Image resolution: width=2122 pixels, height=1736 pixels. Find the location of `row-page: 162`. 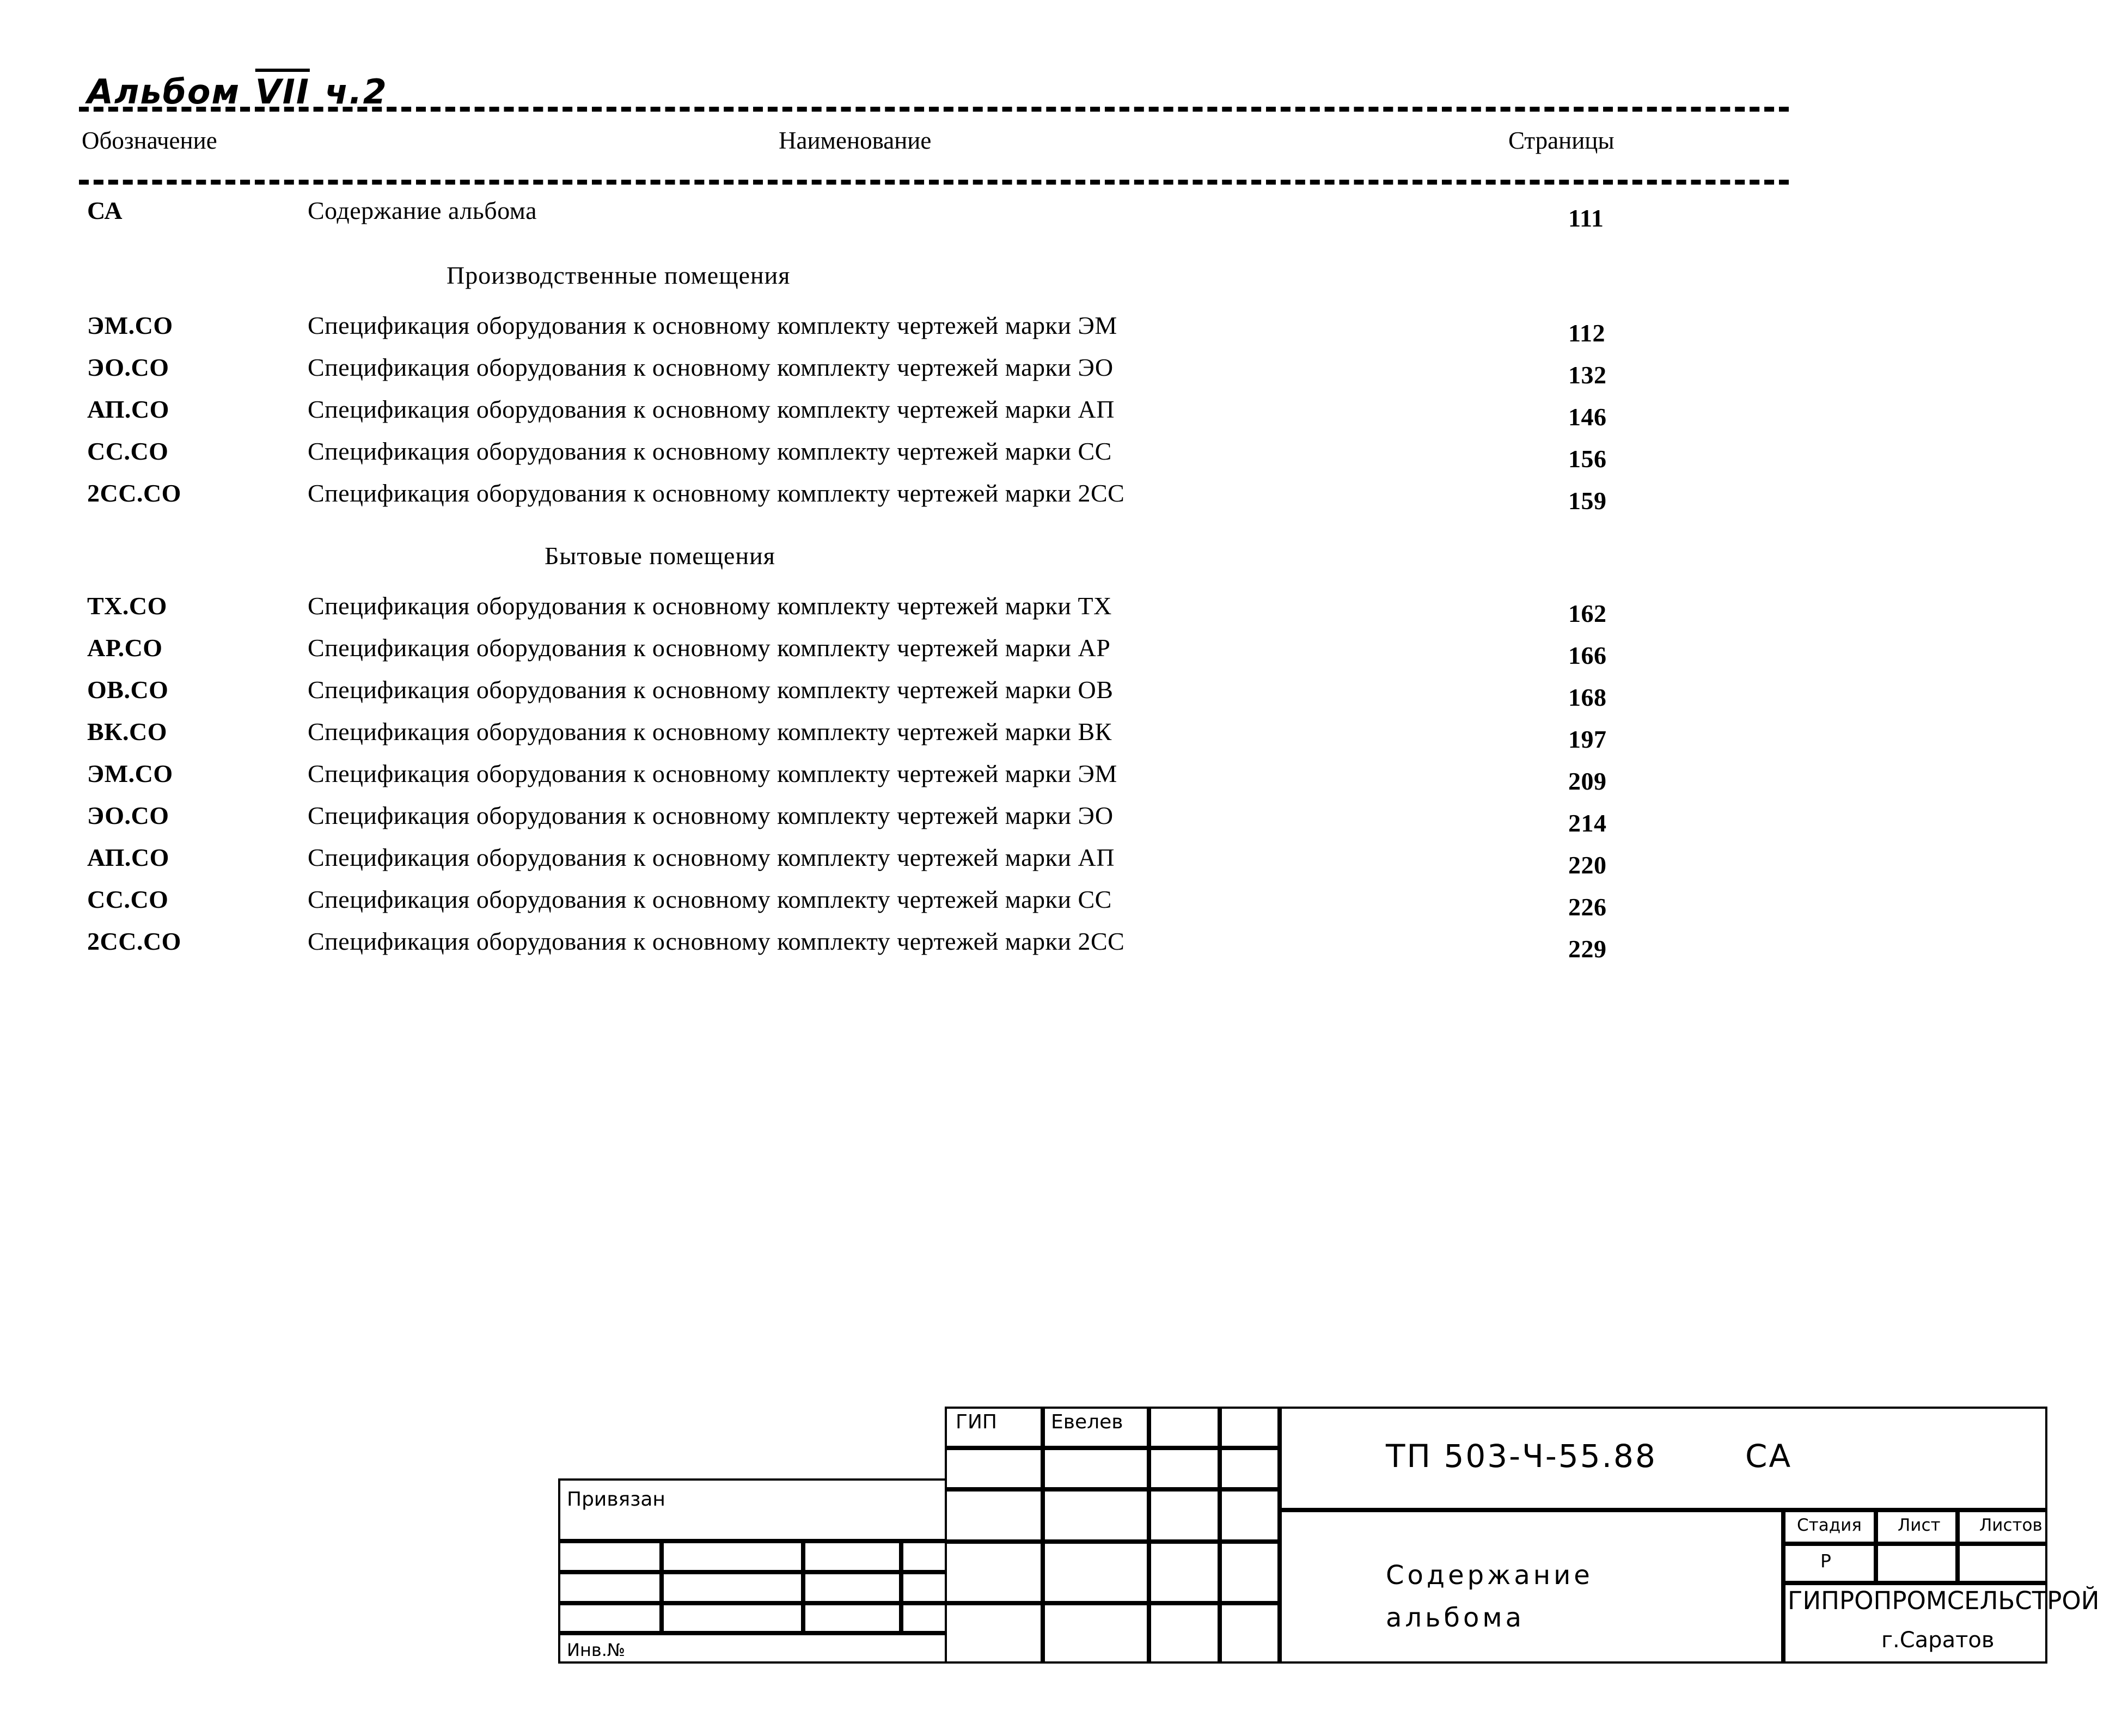

row-page: 162 is located at coordinates (1587, 613).